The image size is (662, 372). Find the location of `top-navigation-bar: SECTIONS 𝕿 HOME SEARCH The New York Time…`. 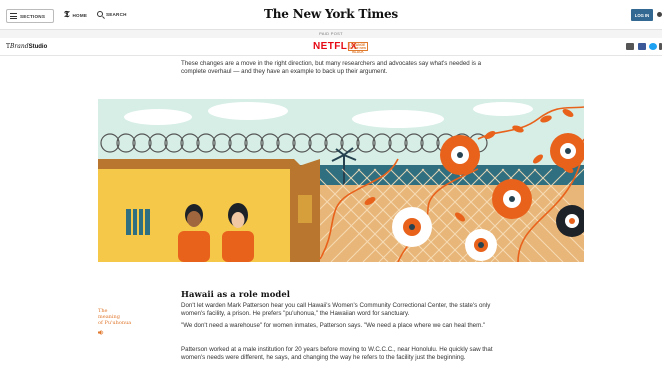

top-navigation-bar: SECTIONS 𝕿 HOME SEARCH The New York Time… is located at coordinates (331, 15).